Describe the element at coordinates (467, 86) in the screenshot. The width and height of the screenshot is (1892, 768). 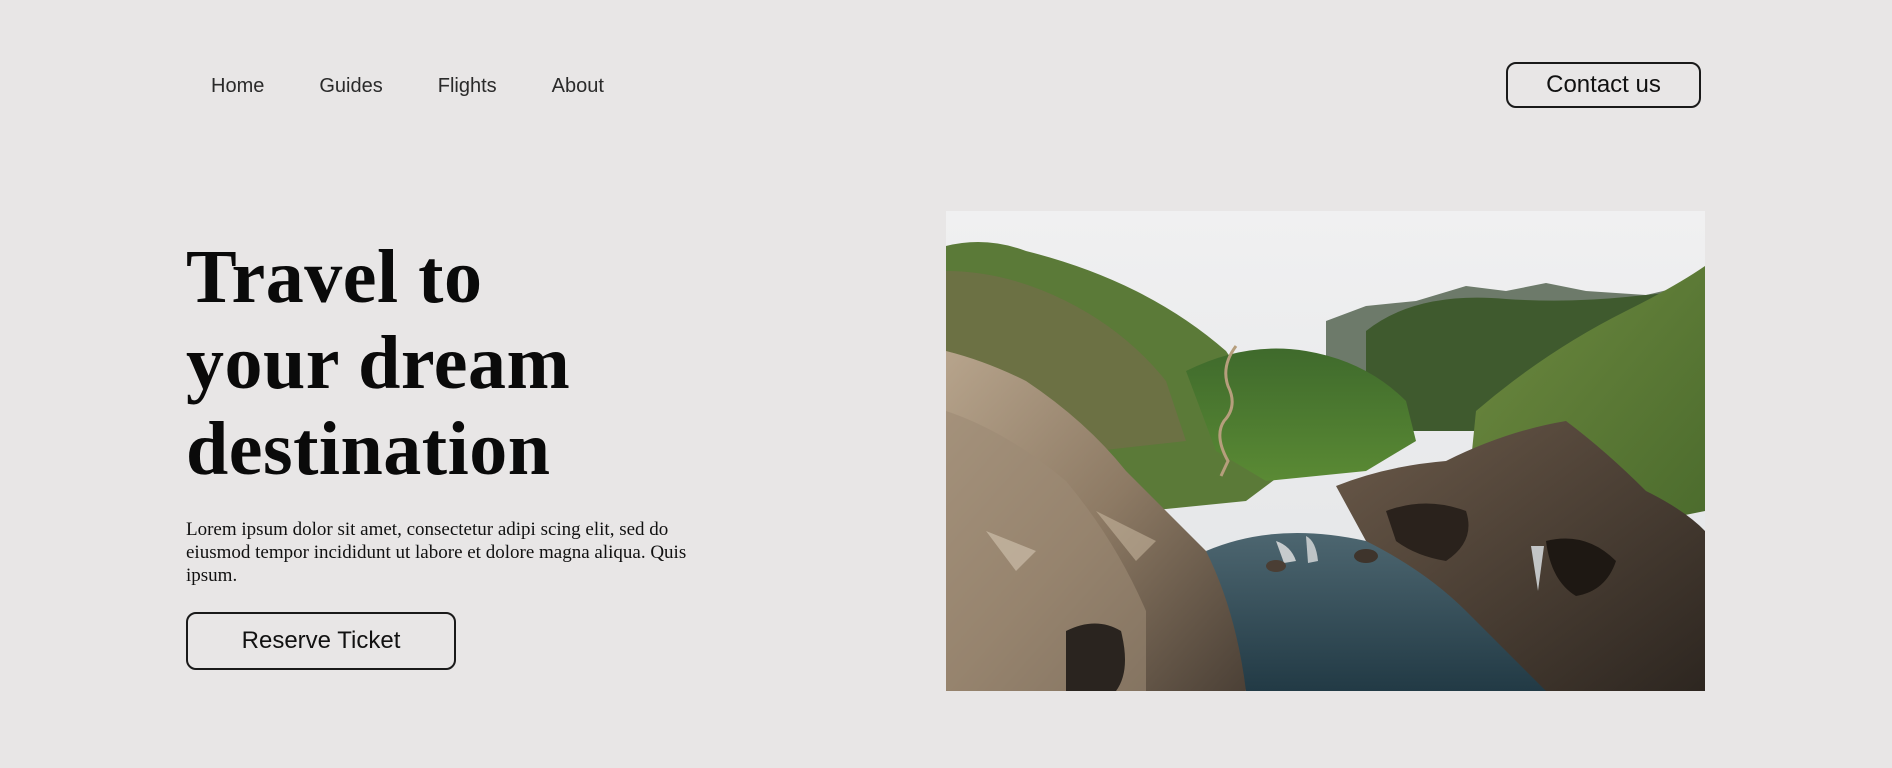
I see `nav-item-flights: Flights` at that location.